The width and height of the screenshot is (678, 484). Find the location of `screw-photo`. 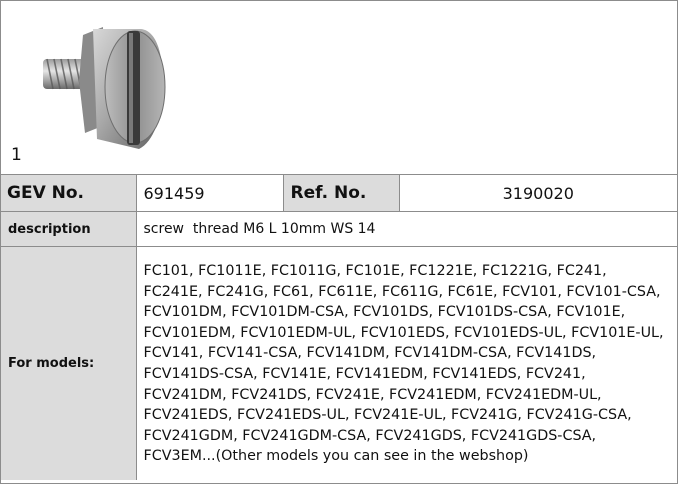

screw-photo is located at coordinates (104, 88).